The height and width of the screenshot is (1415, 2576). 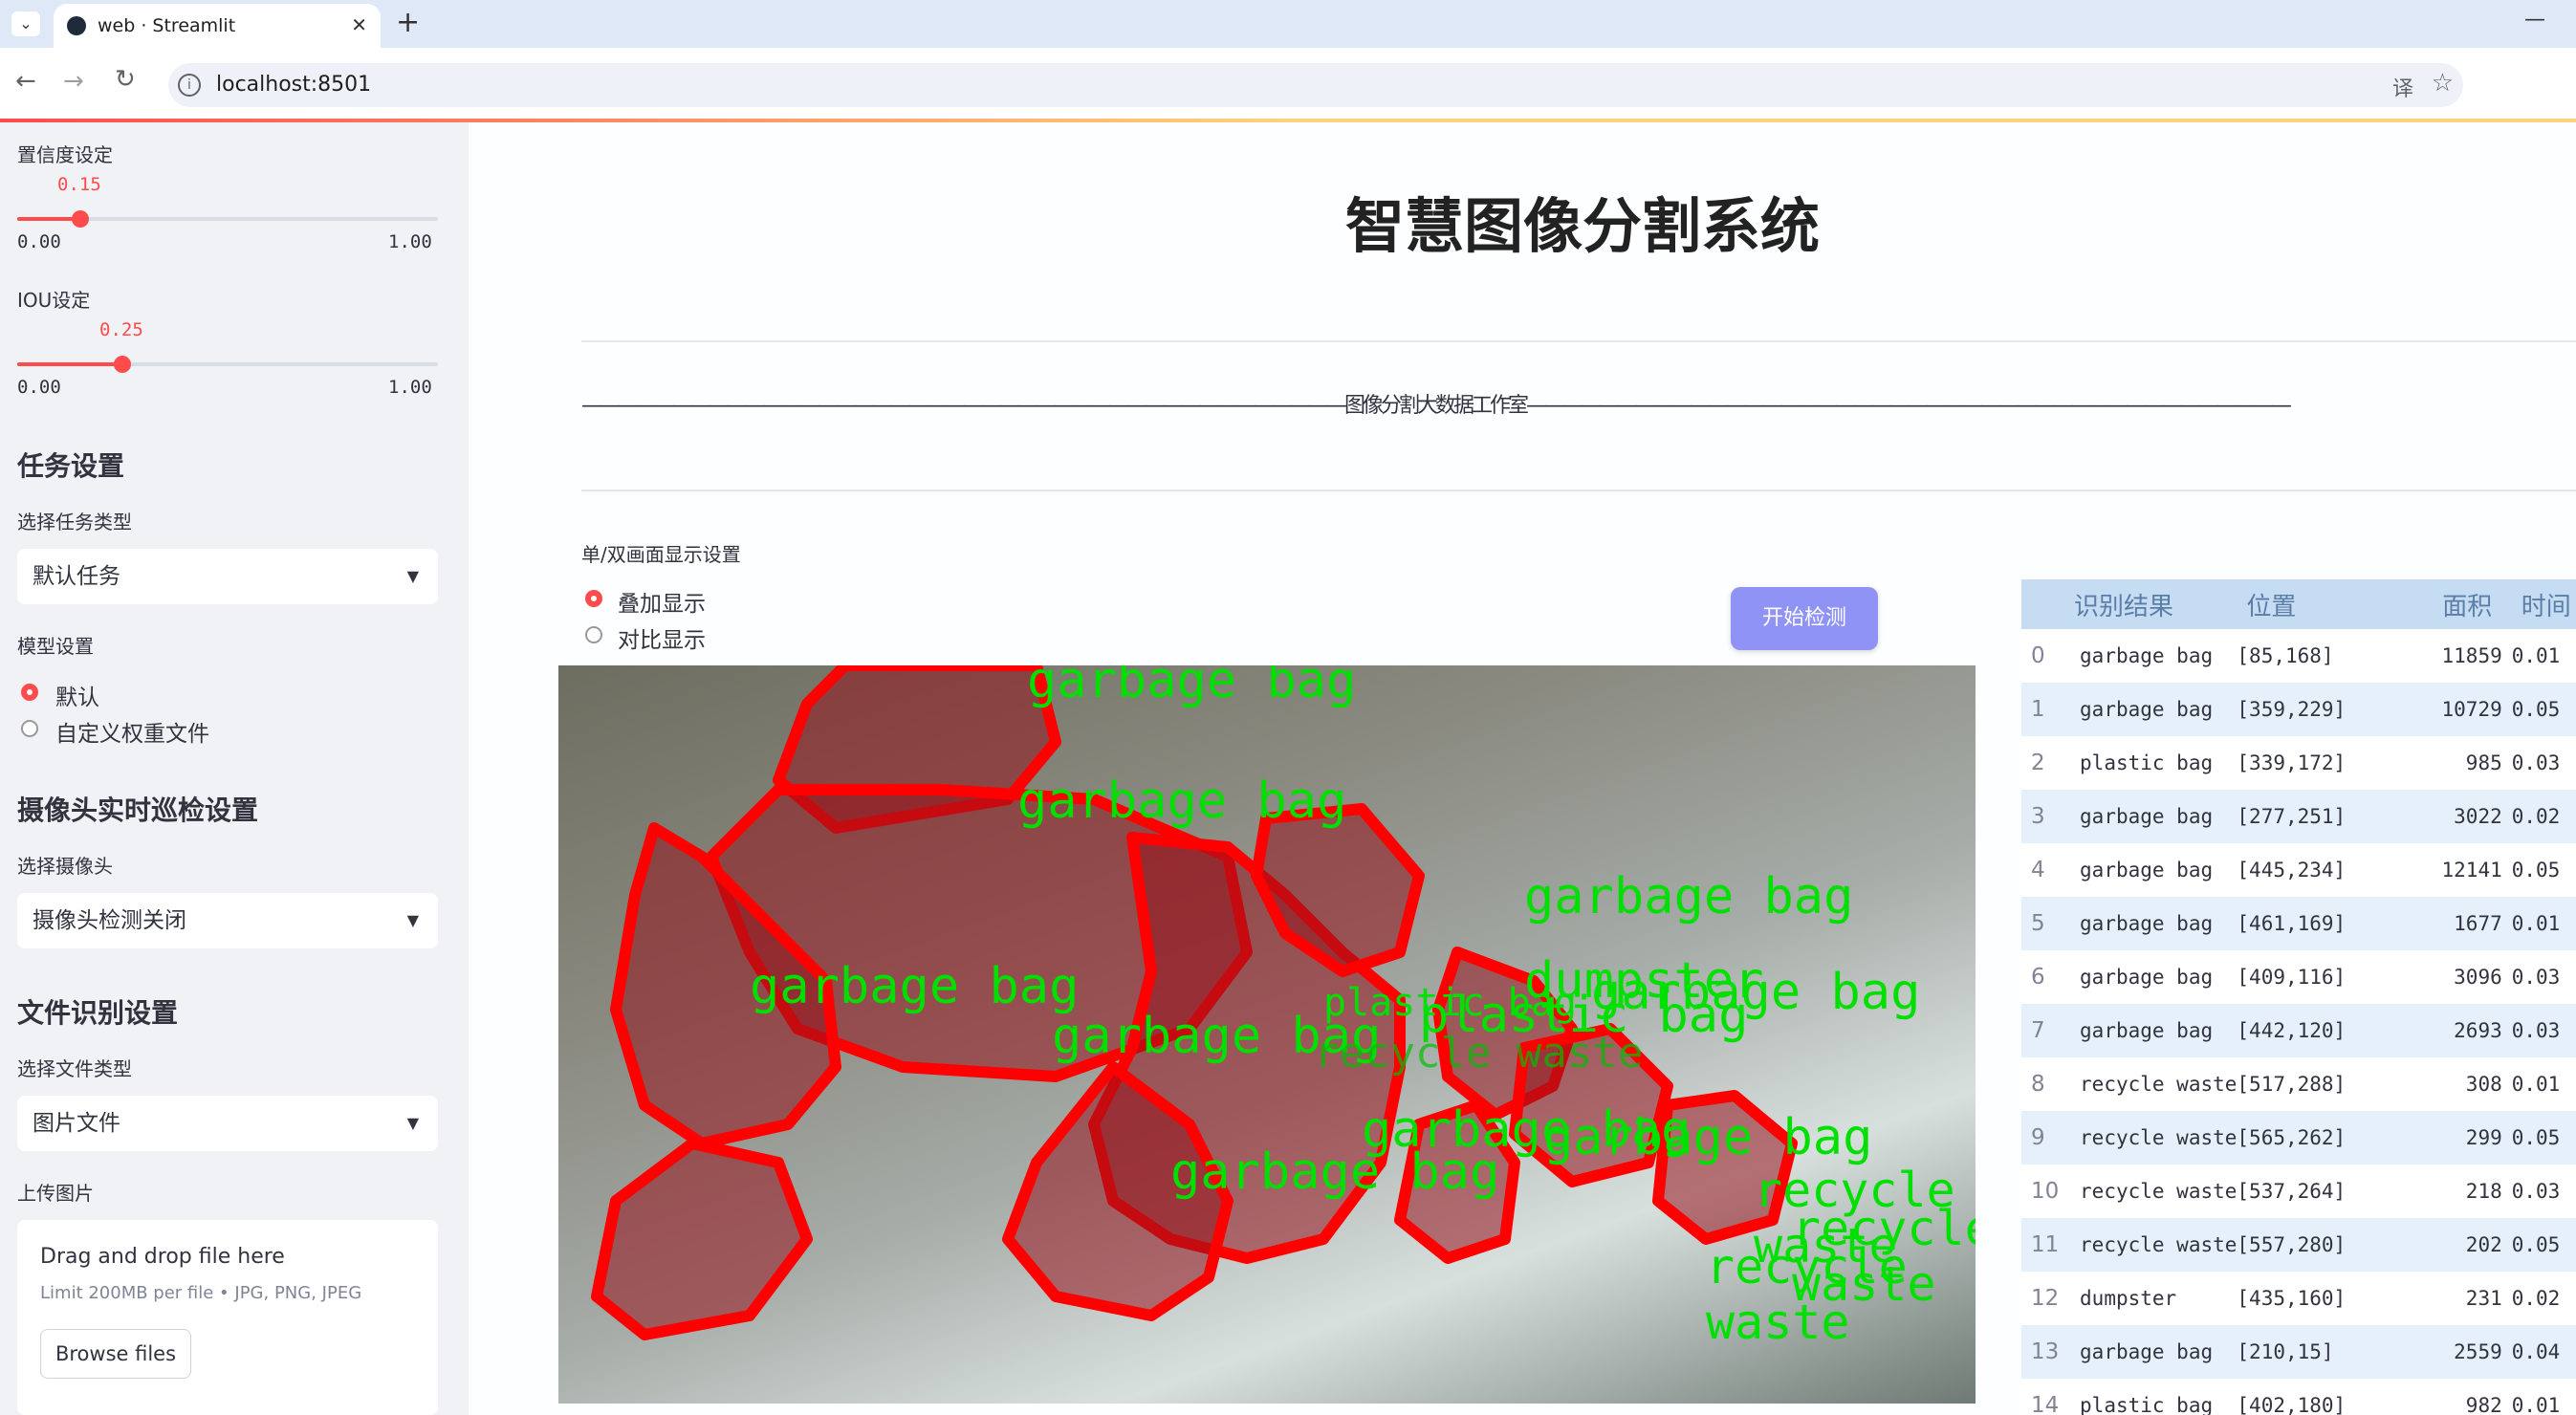 I want to click on row-area: 299, so click(x=2472, y=1138).